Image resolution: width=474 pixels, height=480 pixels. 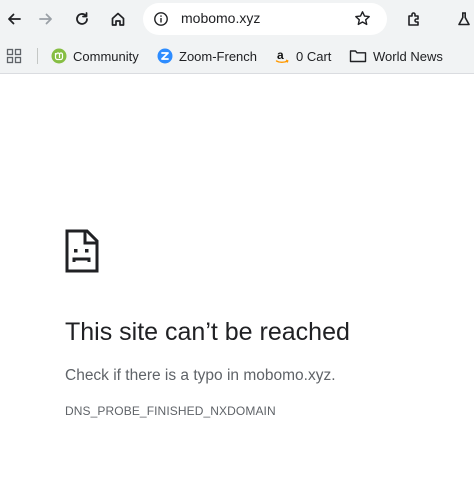 I want to click on home-button, so click(x=118, y=19).